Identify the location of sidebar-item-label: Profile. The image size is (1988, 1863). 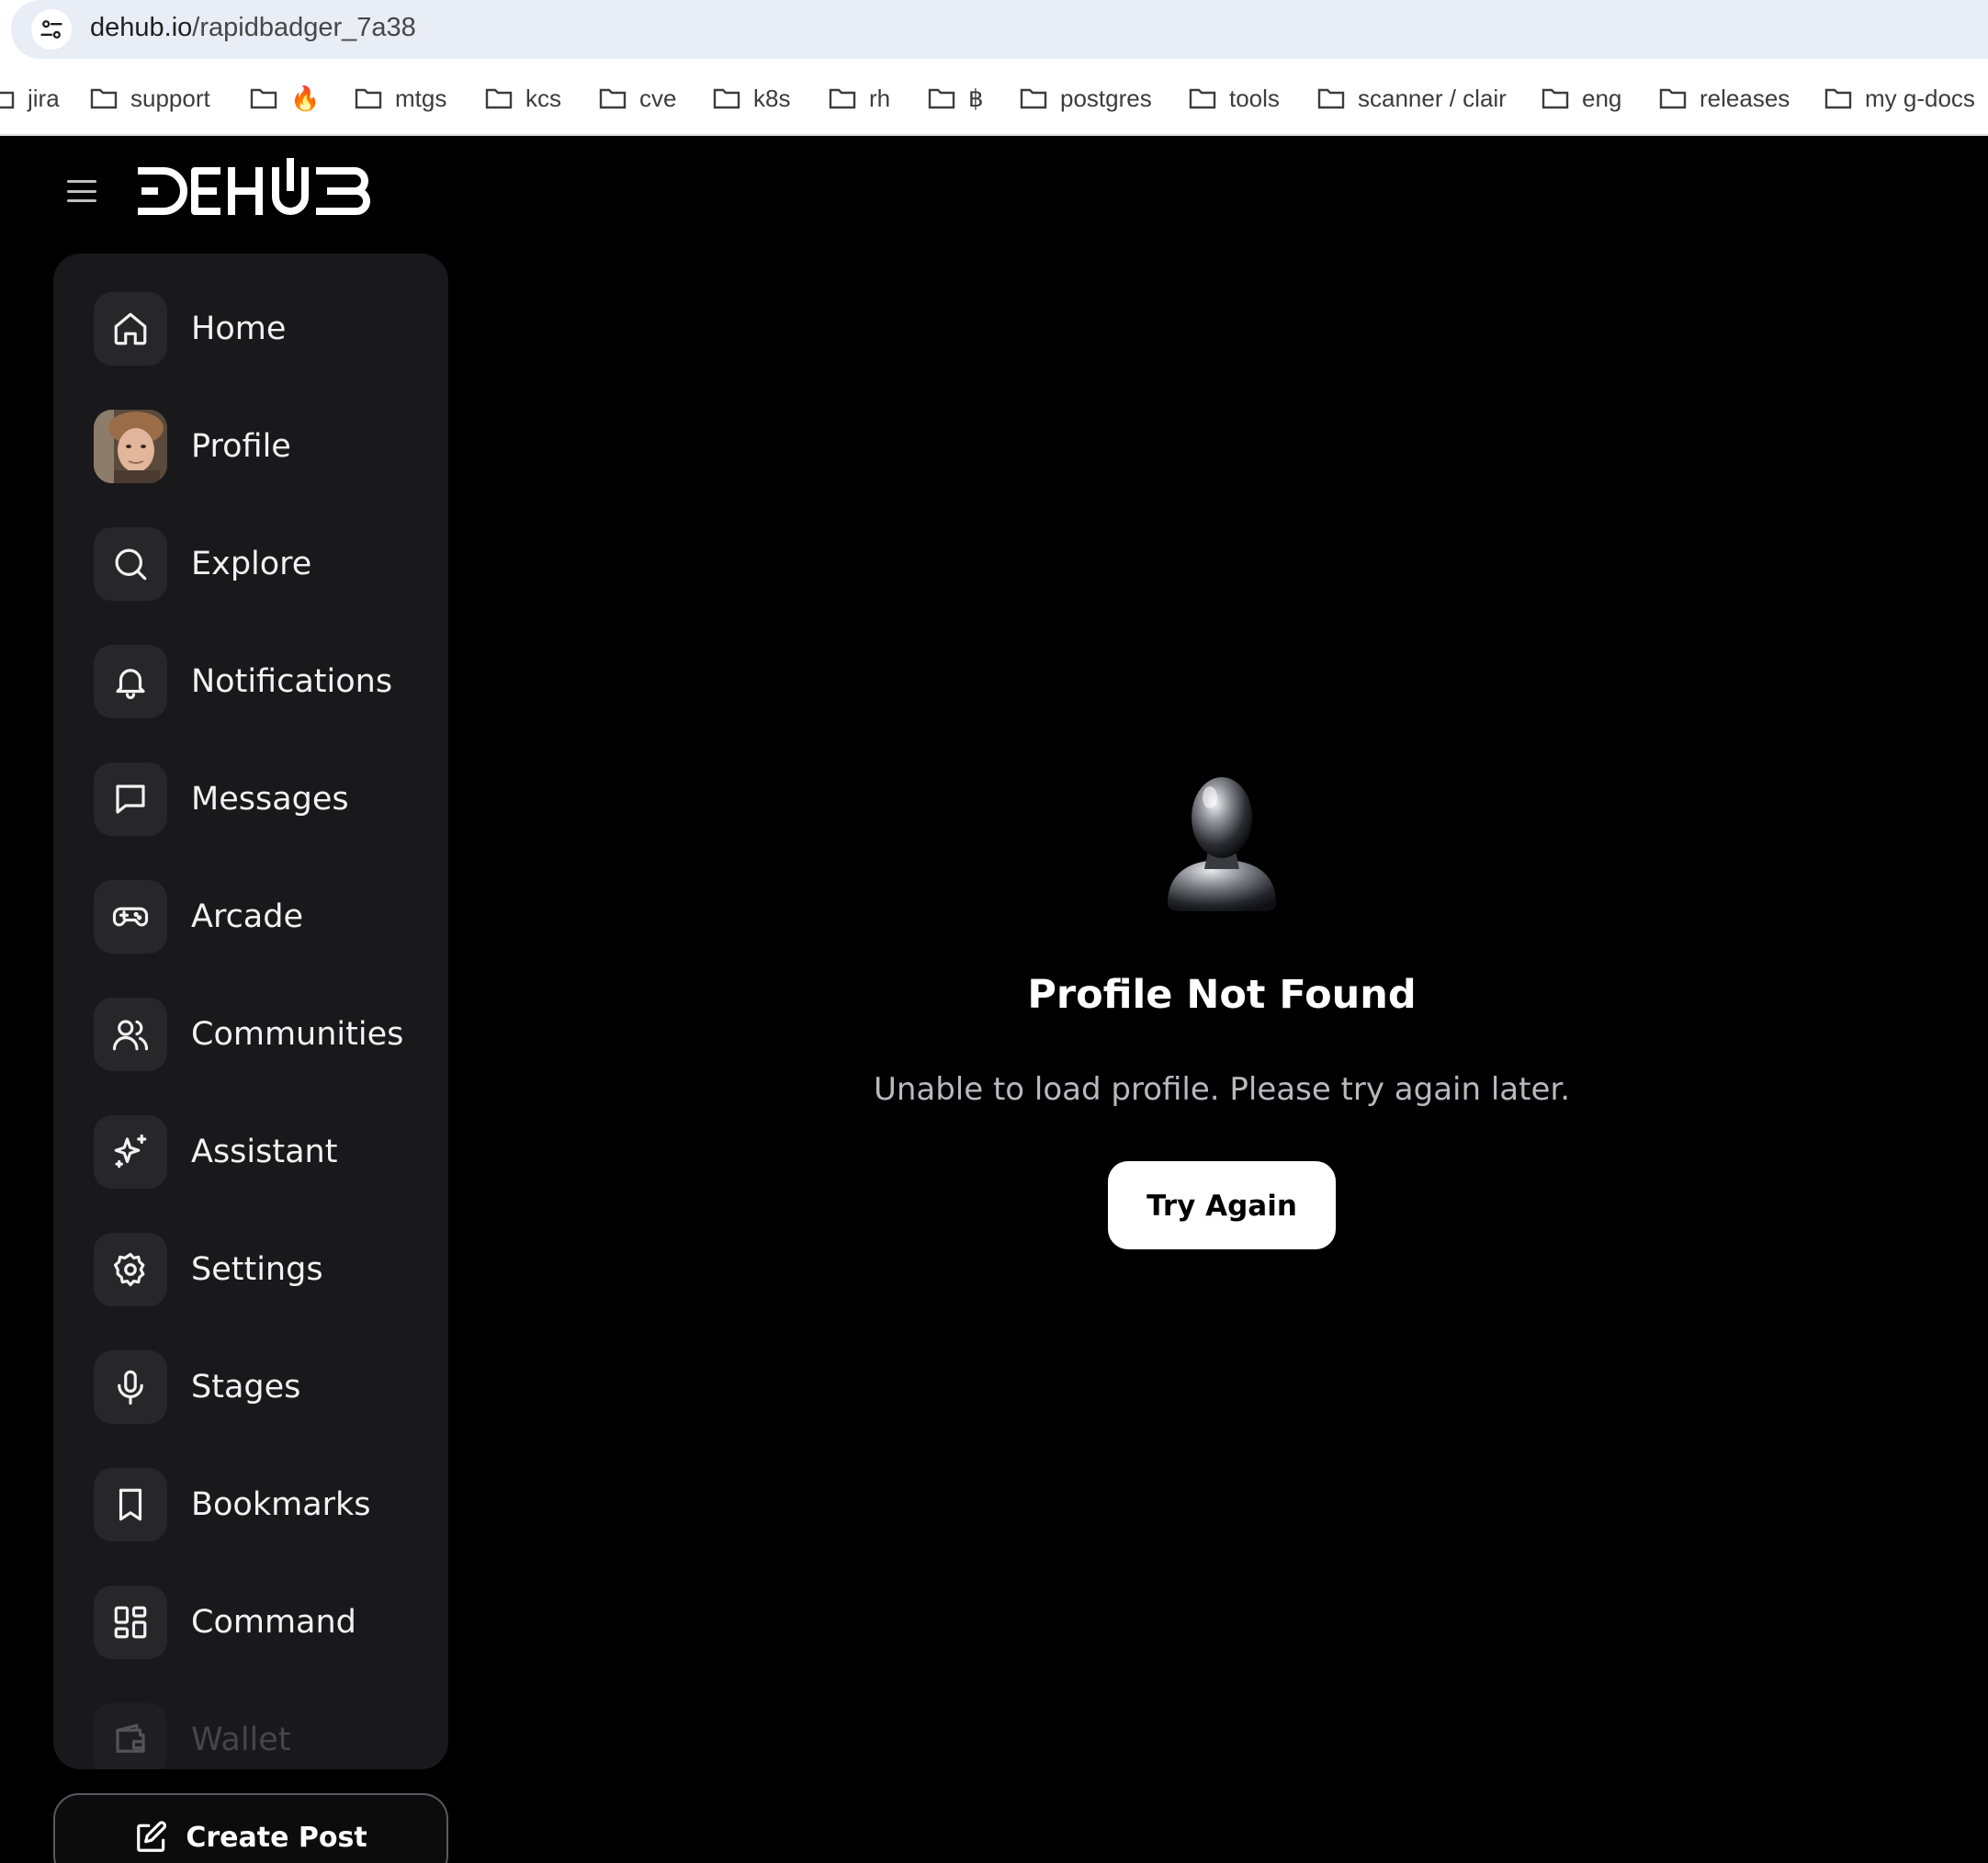
(241, 446).